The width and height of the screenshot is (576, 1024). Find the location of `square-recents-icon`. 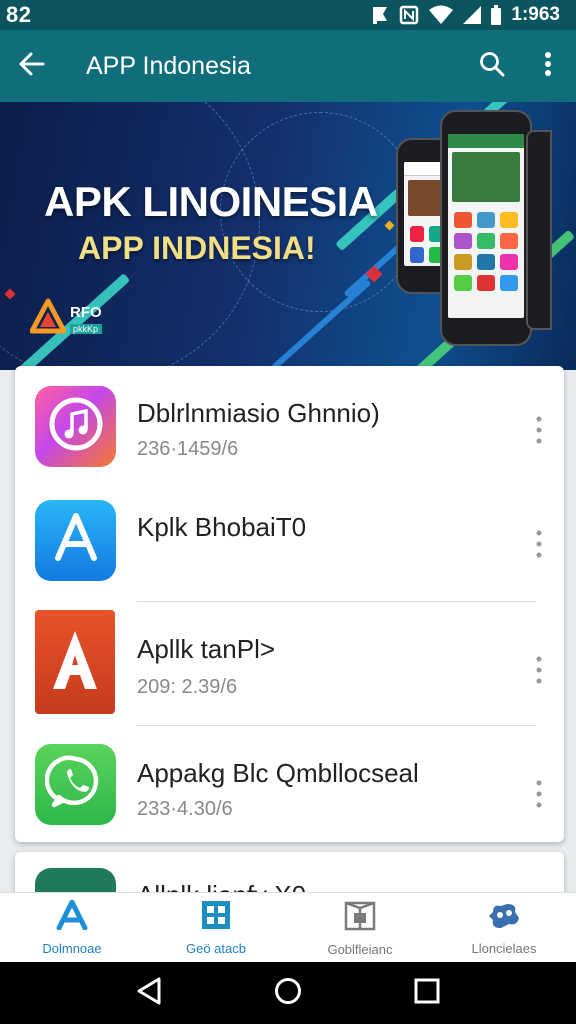

square-recents-icon is located at coordinates (427, 993).